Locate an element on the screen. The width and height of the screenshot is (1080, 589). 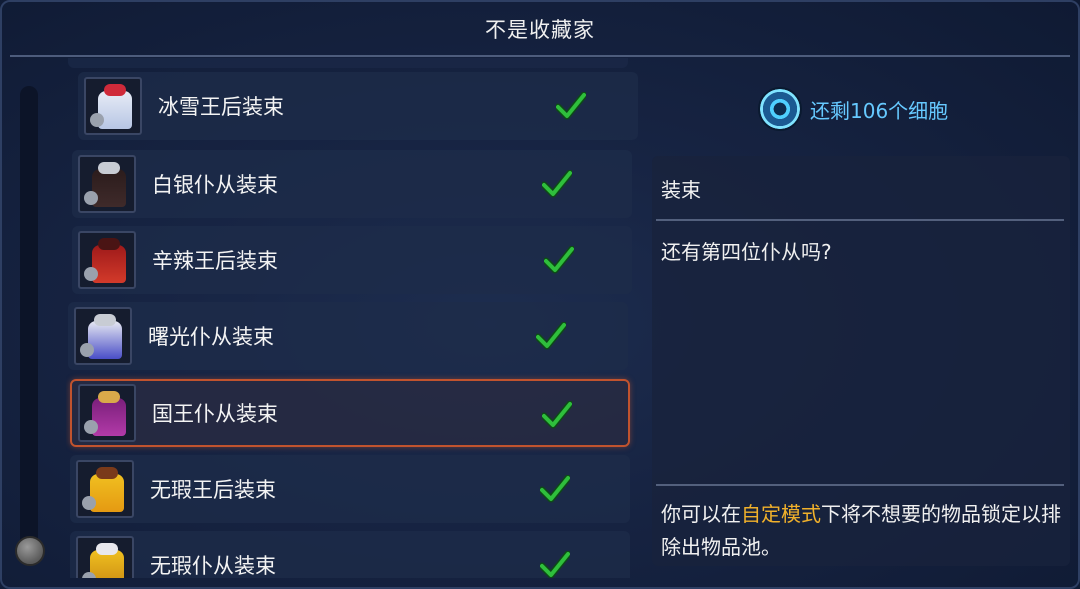
outfit-row: 白银仆从装束 is located at coordinates (352, 184).